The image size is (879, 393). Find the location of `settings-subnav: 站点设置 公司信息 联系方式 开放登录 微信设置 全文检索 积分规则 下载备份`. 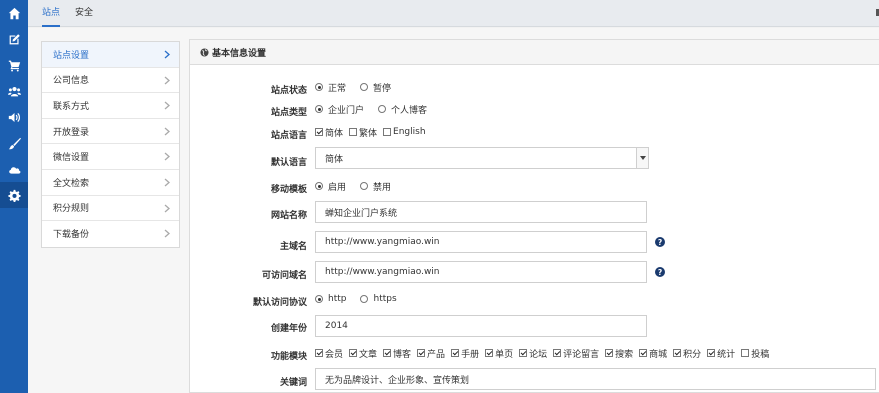

settings-subnav: 站点设置 公司信息 联系方式 开放登录 微信设置 全文检索 积分规则 下载备份 is located at coordinates (110, 144).